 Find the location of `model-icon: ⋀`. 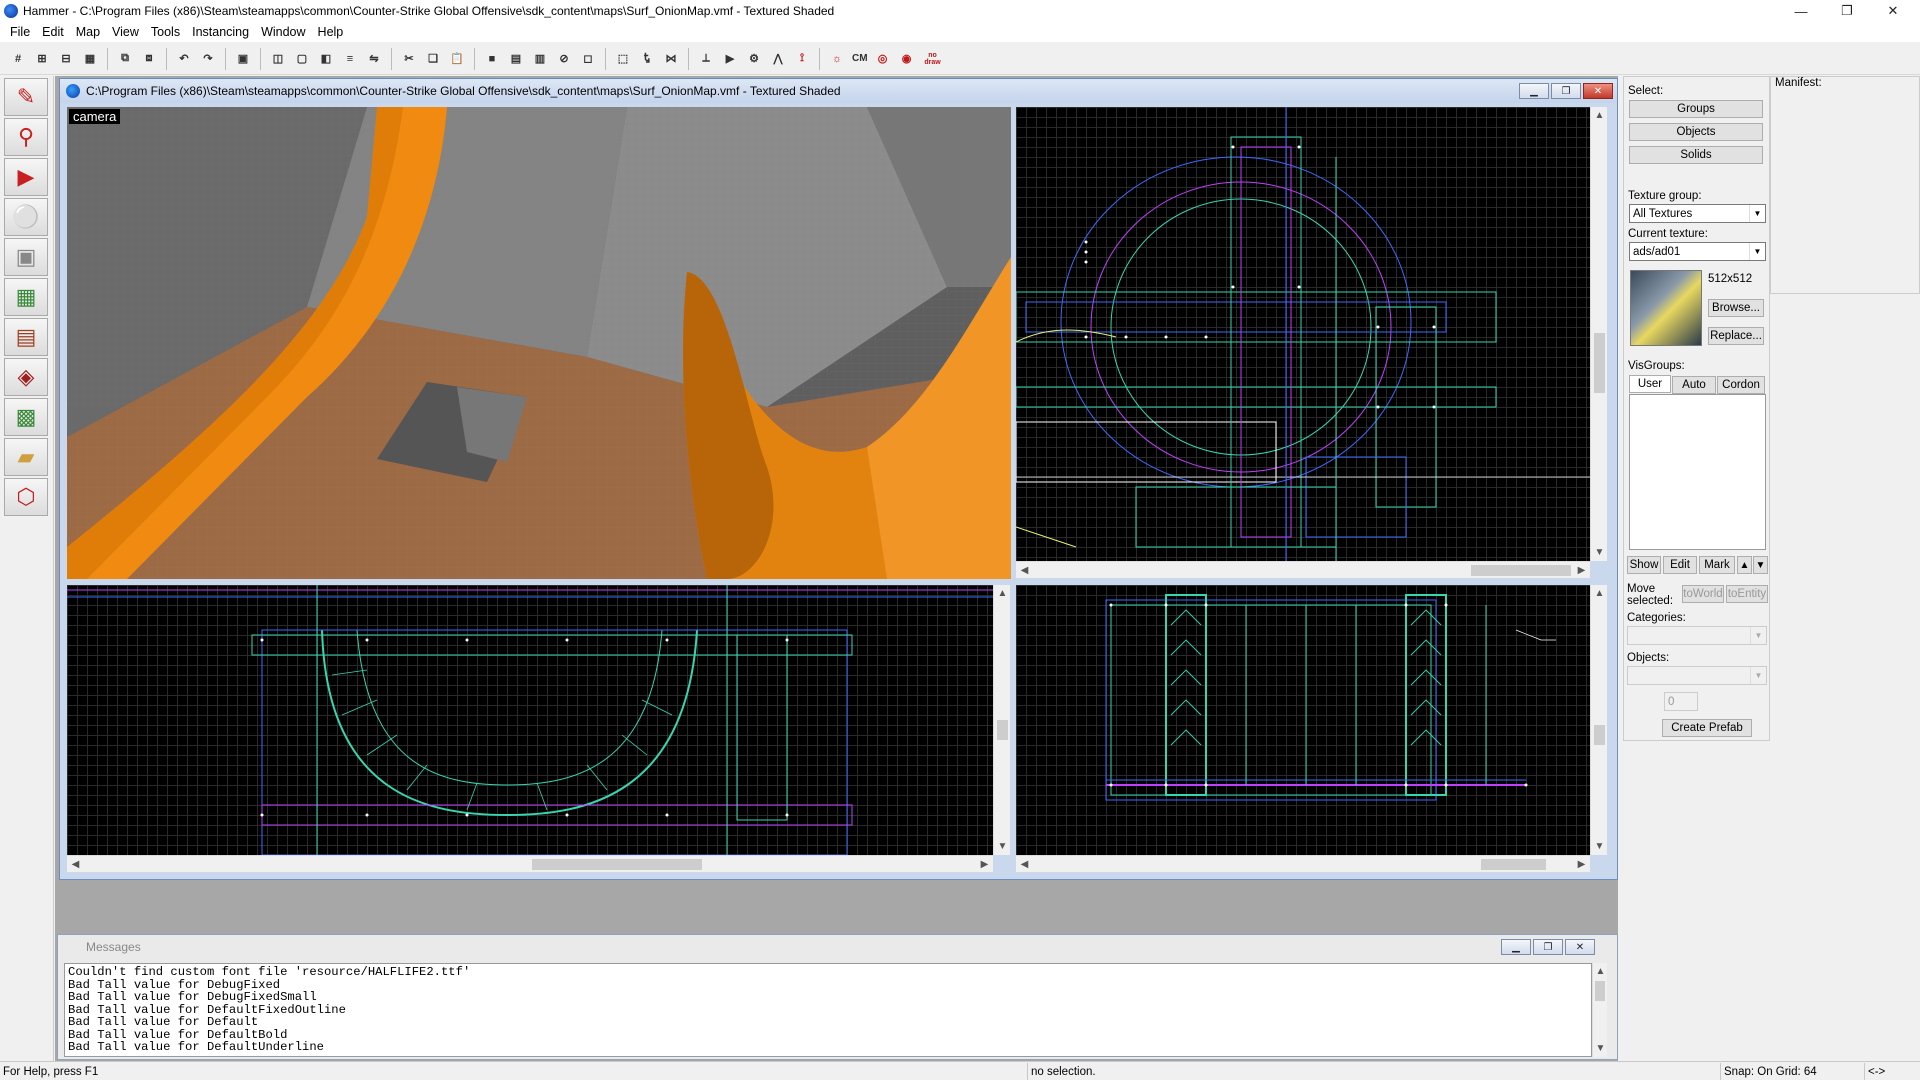

model-icon: ⋀ is located at coordinates (778, 59).